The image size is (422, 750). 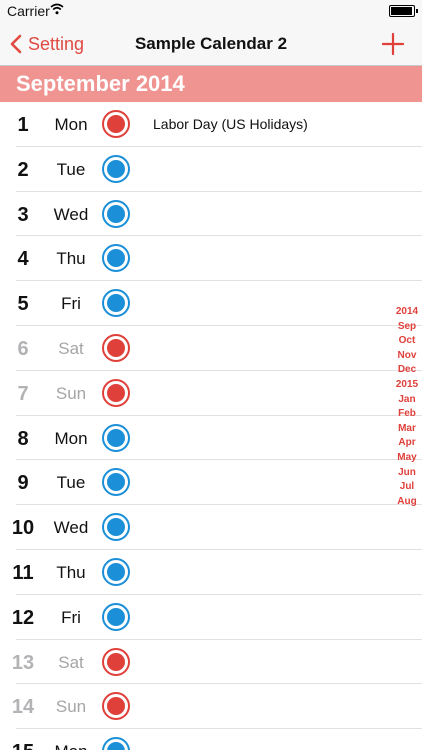 What do you see at coordinates (211, 84) in the screenshot?
I see `month-header: September 2014` at bounding box center [211, 84].